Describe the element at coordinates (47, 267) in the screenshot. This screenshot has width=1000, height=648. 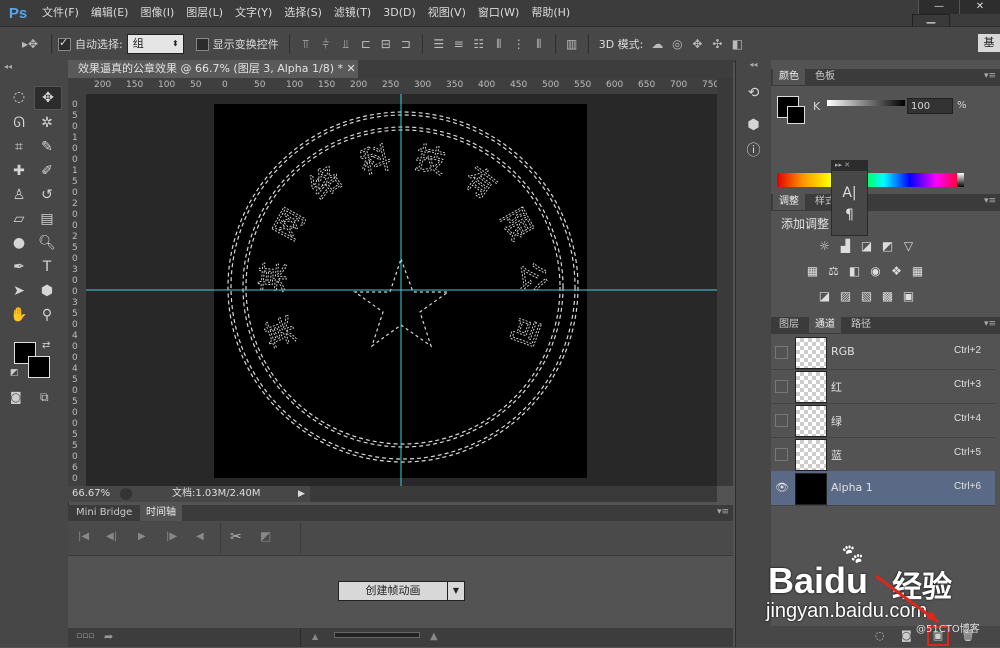
I see `type-tool-icon: T` at that location.